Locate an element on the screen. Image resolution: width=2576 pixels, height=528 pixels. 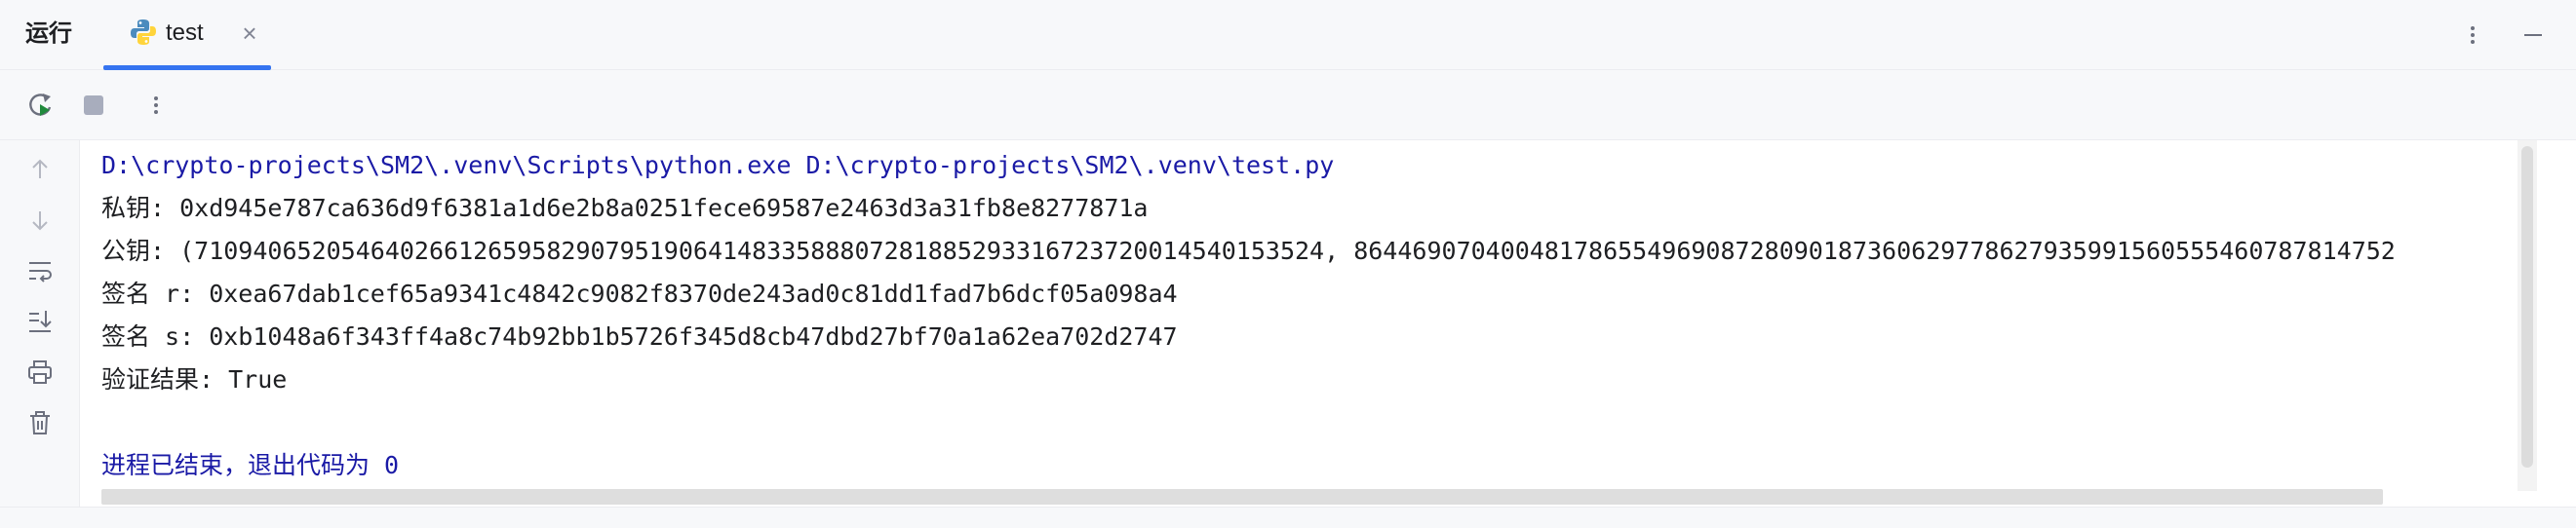
print-icon is located at coordinates (40, 373).